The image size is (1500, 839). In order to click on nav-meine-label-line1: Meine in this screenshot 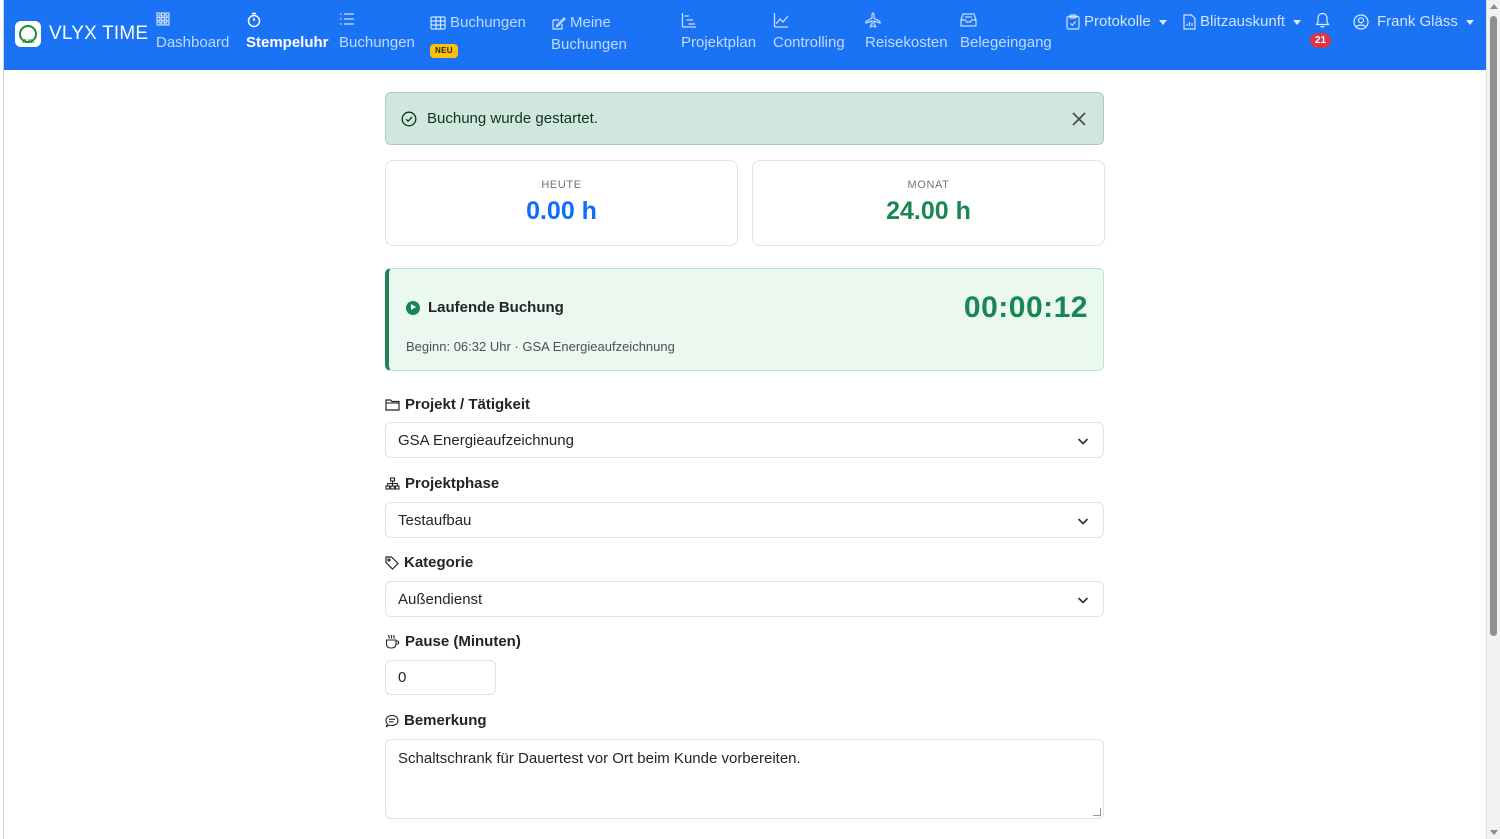, I will do `click(590, 22)`.